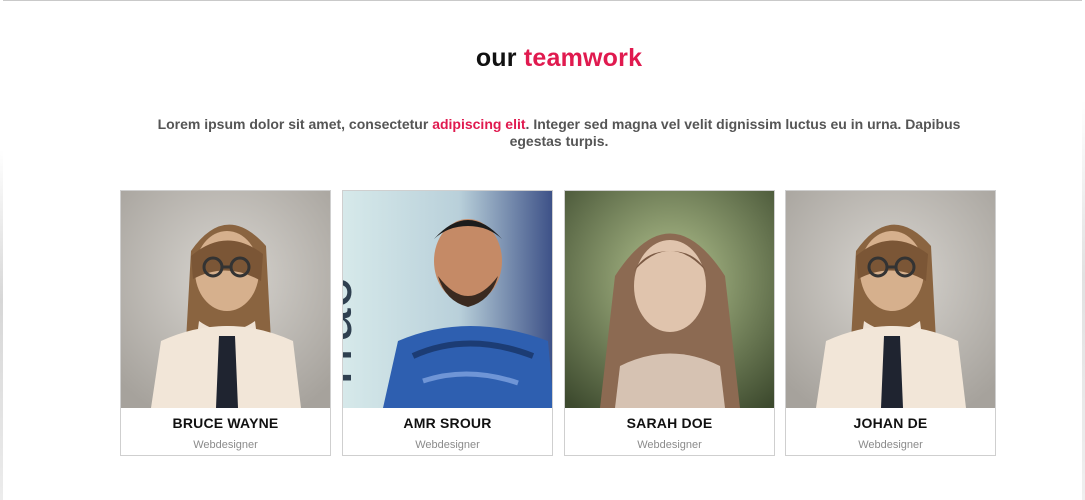 The height and width of the screenshot is (500, 1085). What do you see at coordinates (353, 337) in the screenshot?
I see `wall-graphic-text: Trac` at bounding box center [353, 337].